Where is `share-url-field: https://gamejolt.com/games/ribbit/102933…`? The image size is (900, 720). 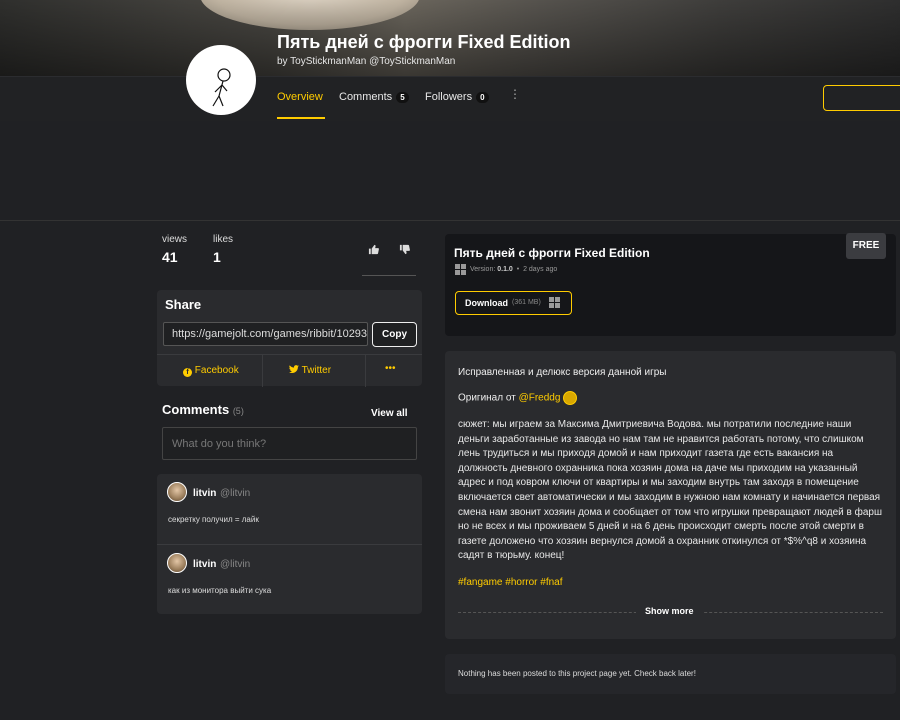
share-url-field: https://gamejolt.com/games/ribbit/102933… is located at coordinates (265, 334).